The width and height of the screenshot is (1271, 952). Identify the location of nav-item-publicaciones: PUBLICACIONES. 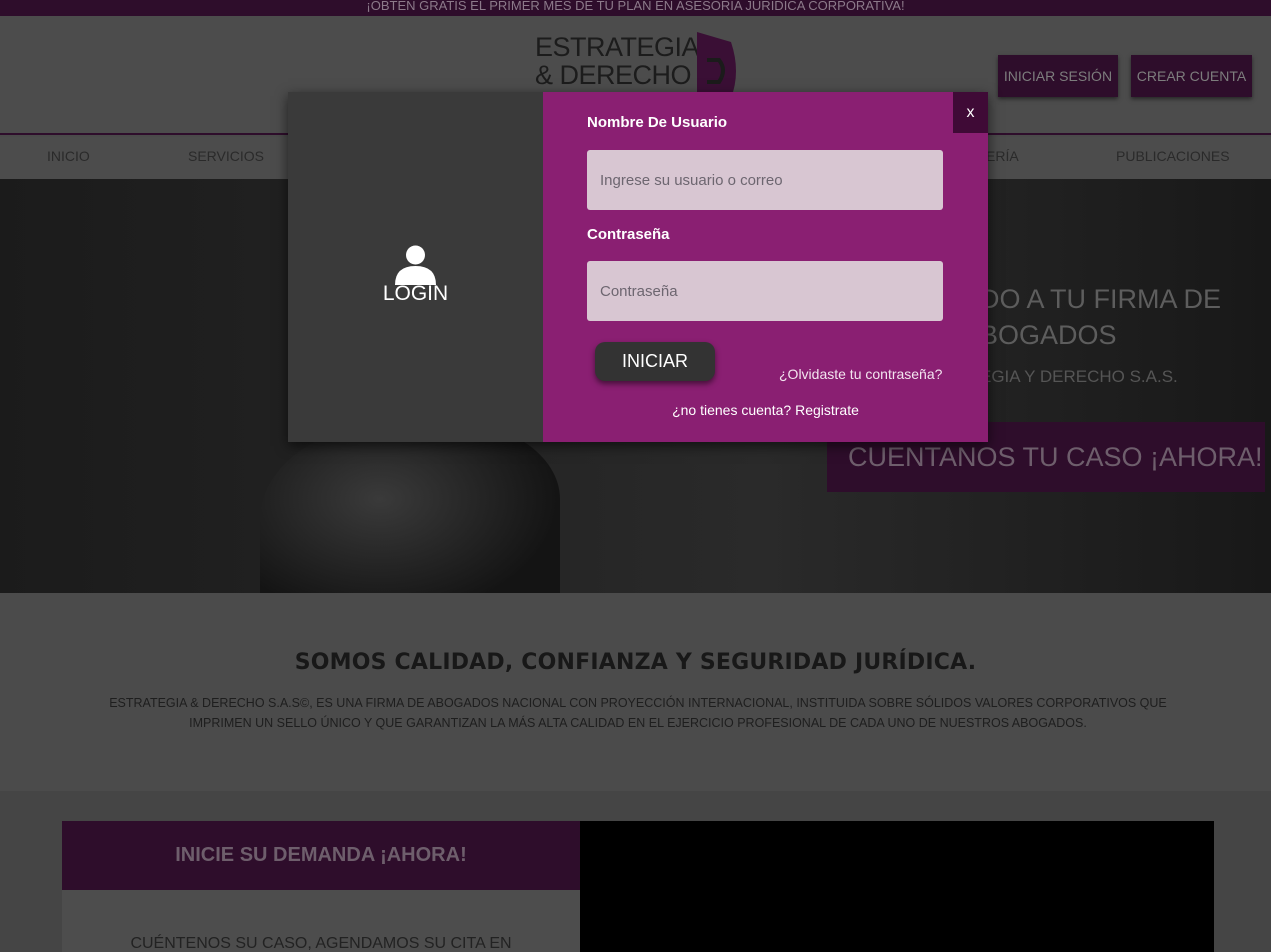
(1173, 158).